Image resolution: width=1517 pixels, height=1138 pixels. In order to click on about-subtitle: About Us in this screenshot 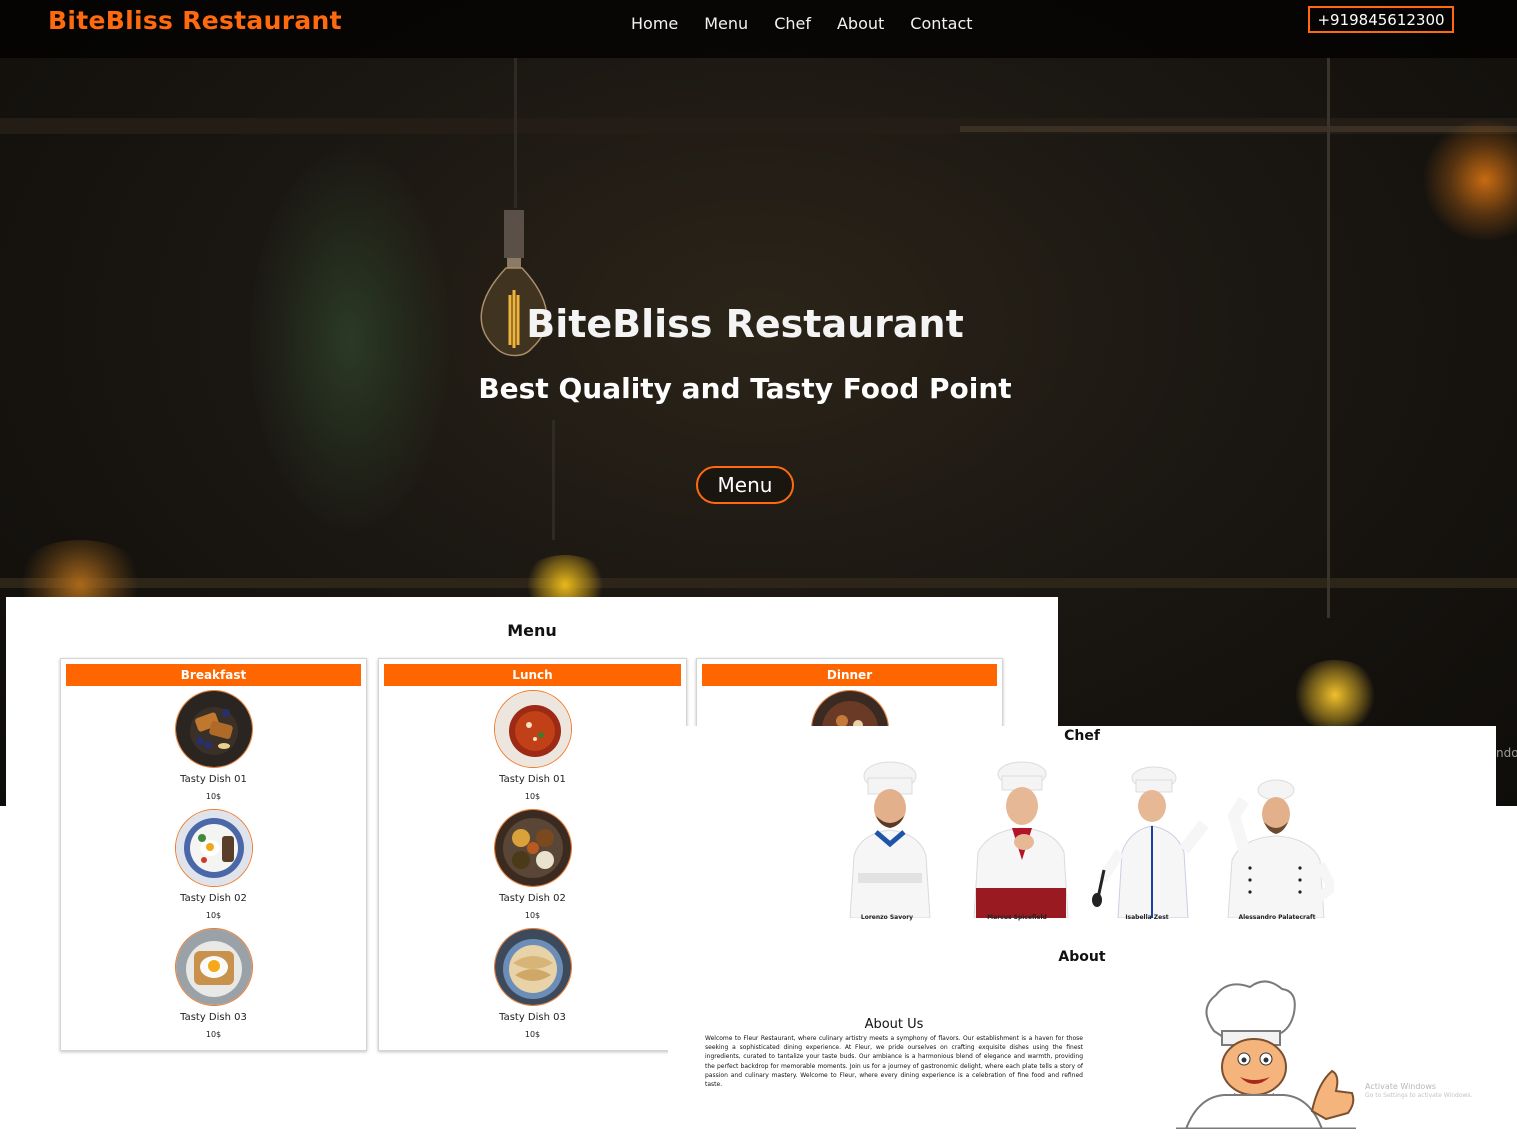, I will do `click(894, 1024)`.